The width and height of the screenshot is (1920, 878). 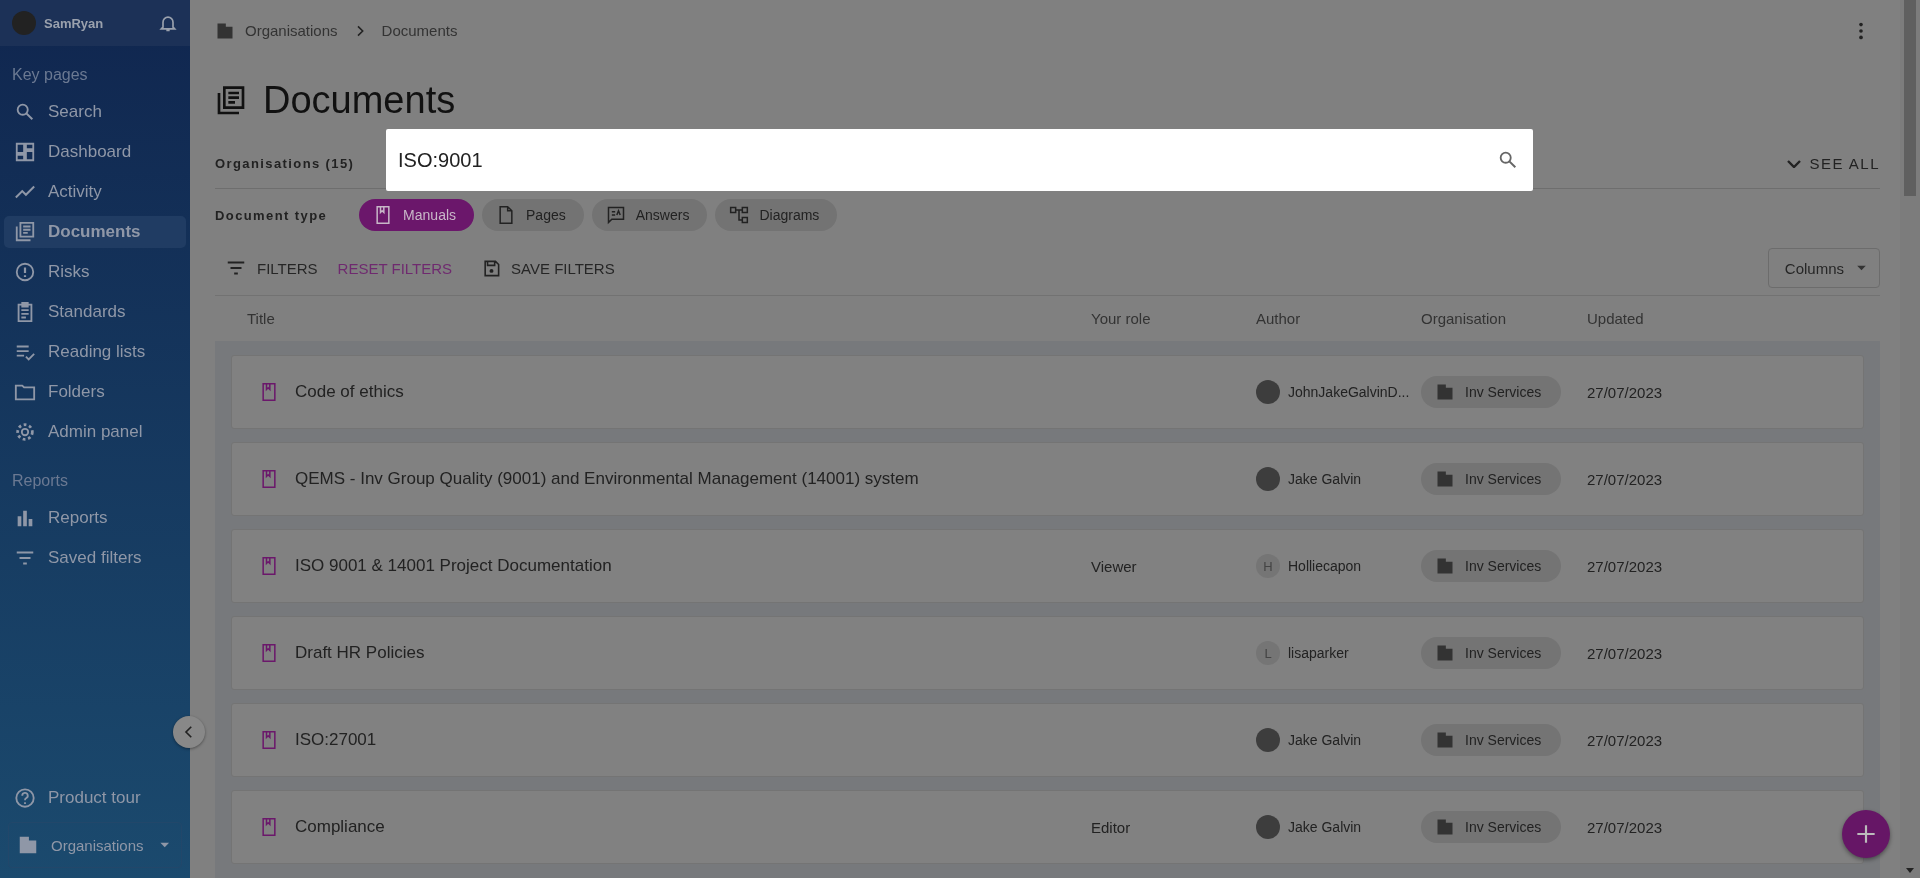 I want to click on column-header: Your role, so click(x=1173, y=319).